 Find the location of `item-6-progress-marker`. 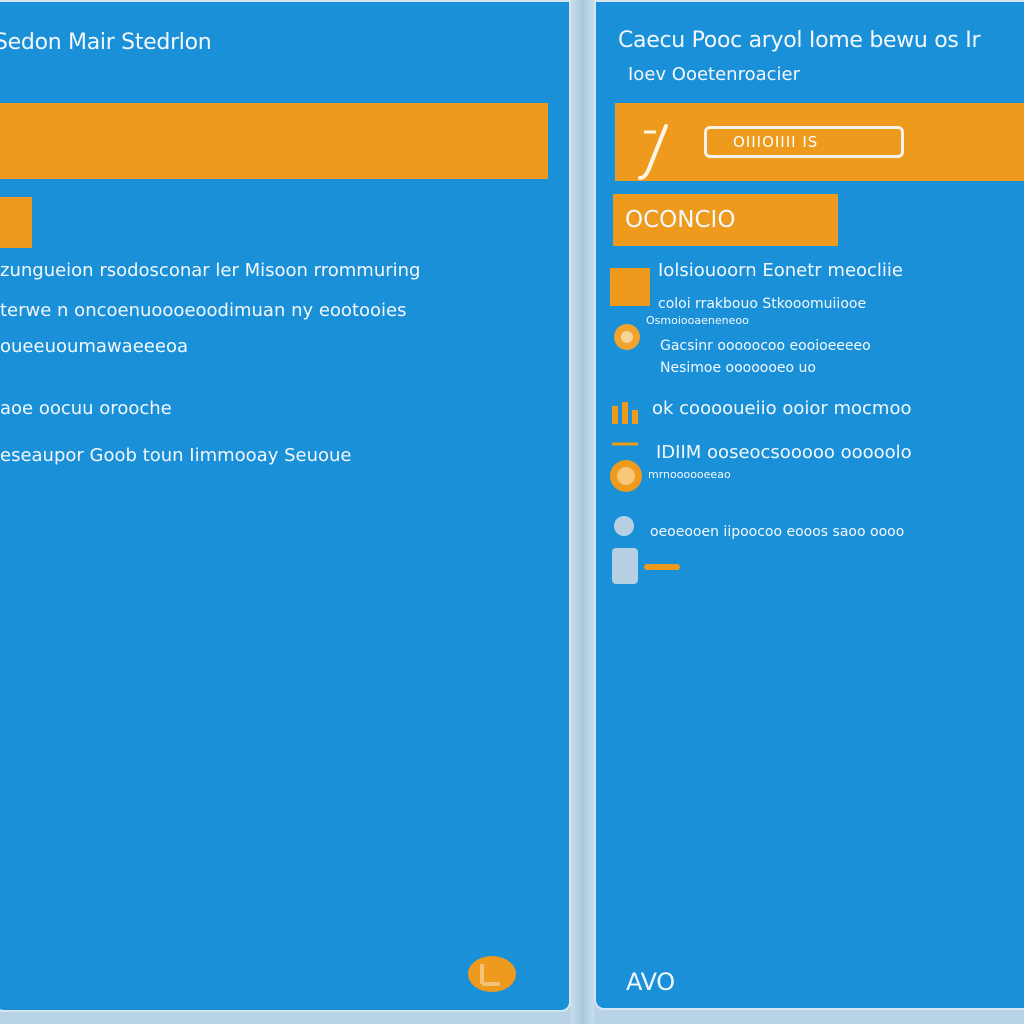

item-6-progress-marker is located at coordinates (662, 567).